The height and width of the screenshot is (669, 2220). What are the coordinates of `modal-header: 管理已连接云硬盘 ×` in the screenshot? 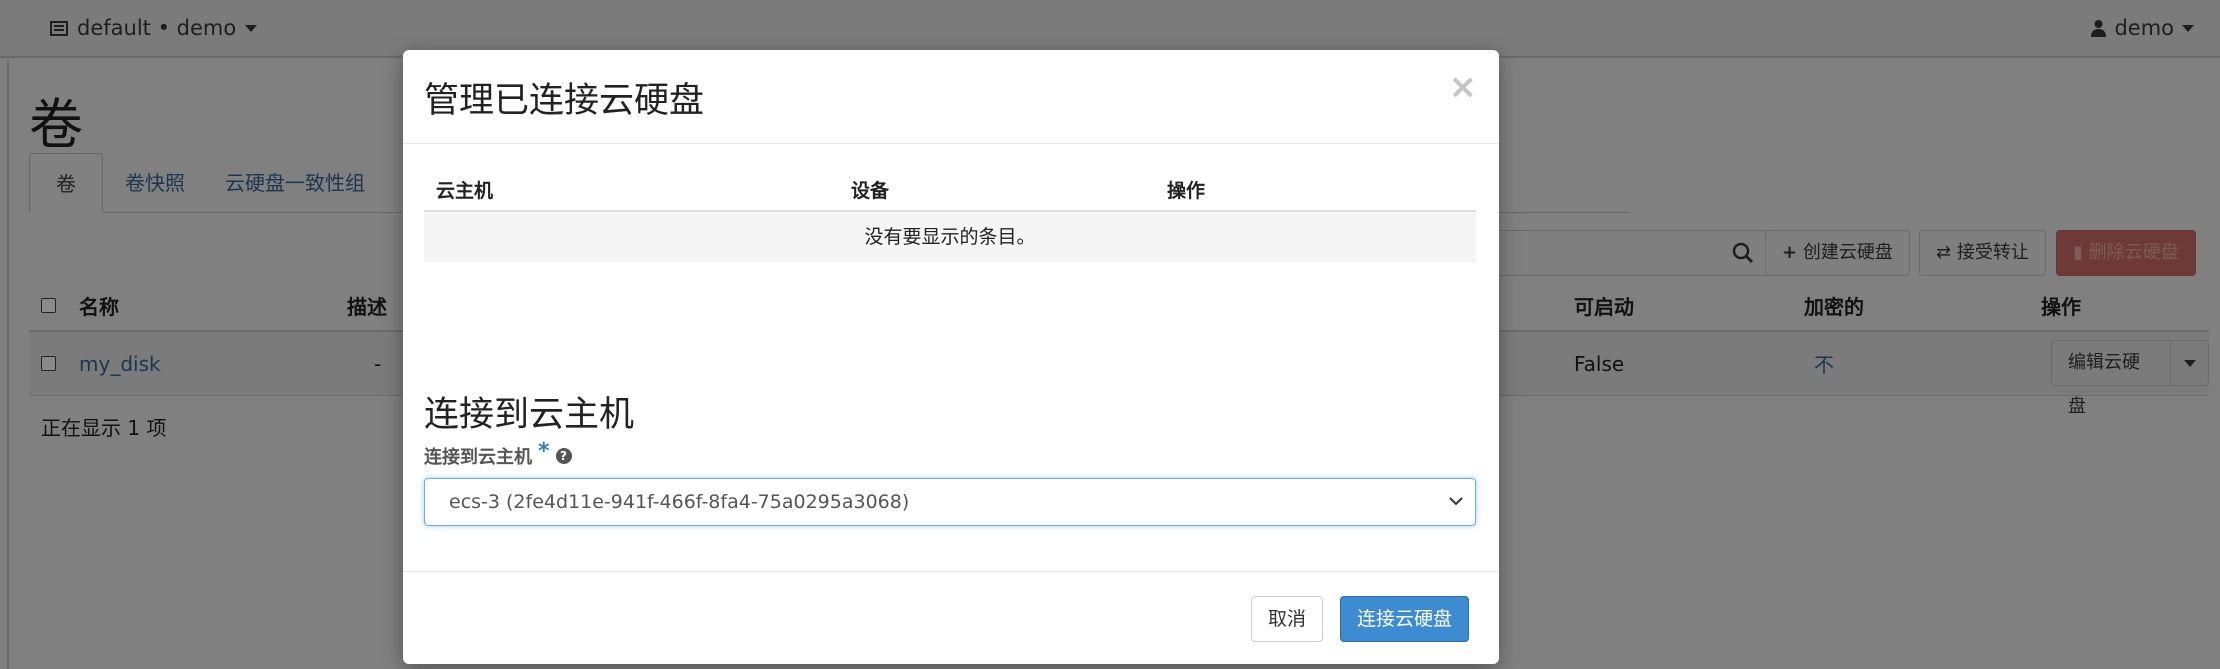 It's located at (951, 97).